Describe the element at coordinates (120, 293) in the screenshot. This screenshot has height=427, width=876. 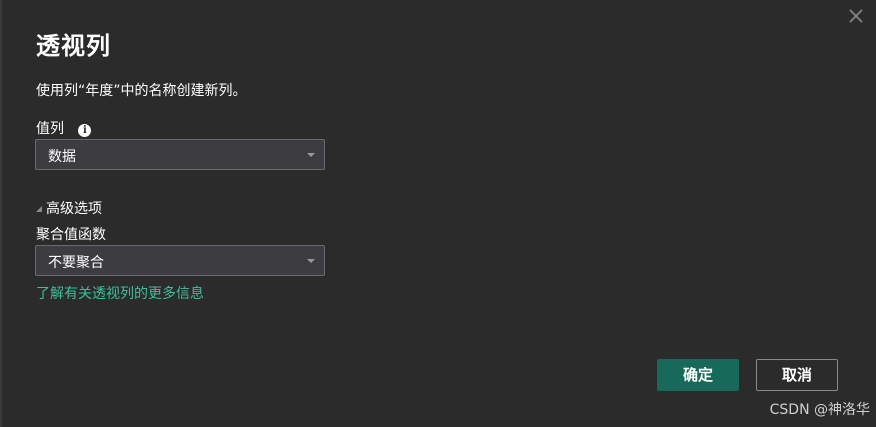
I see `learn-more-link: 了解有关透视列的更多信息` at that location.